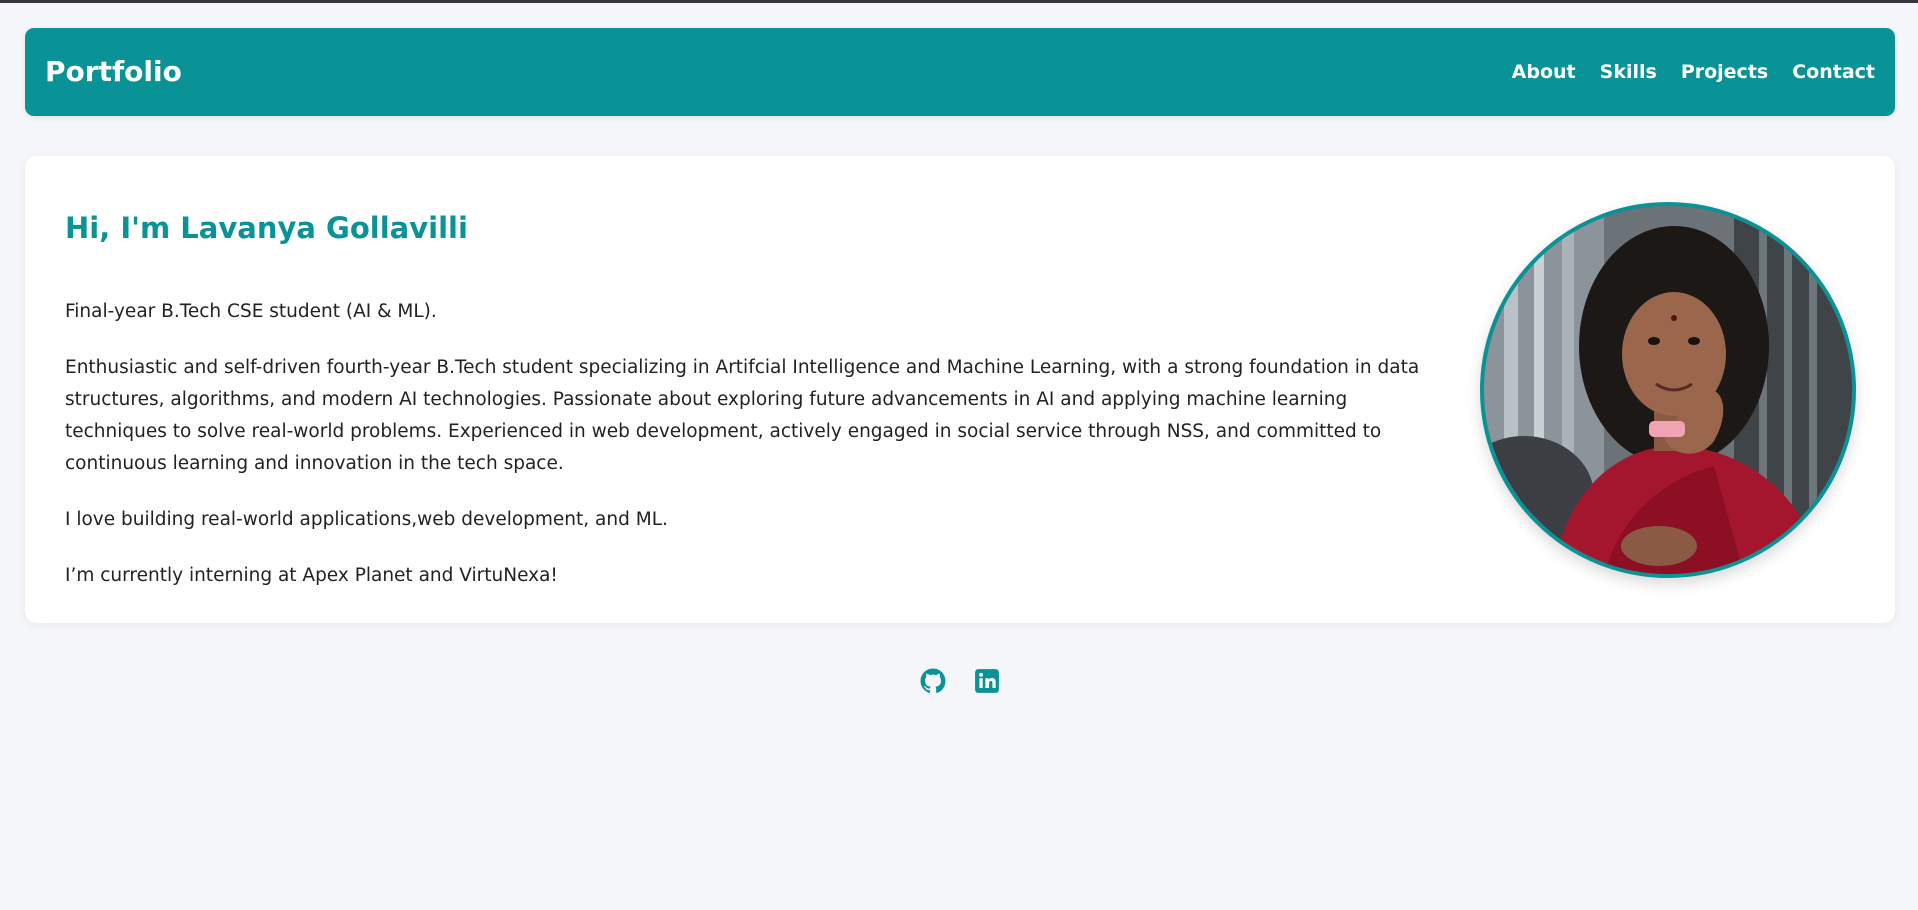  Describe the element at coordinates (266, 228) in the screenshot. I see `hero-title: Hi, I'm Lavanya Gollavilli` at that location.